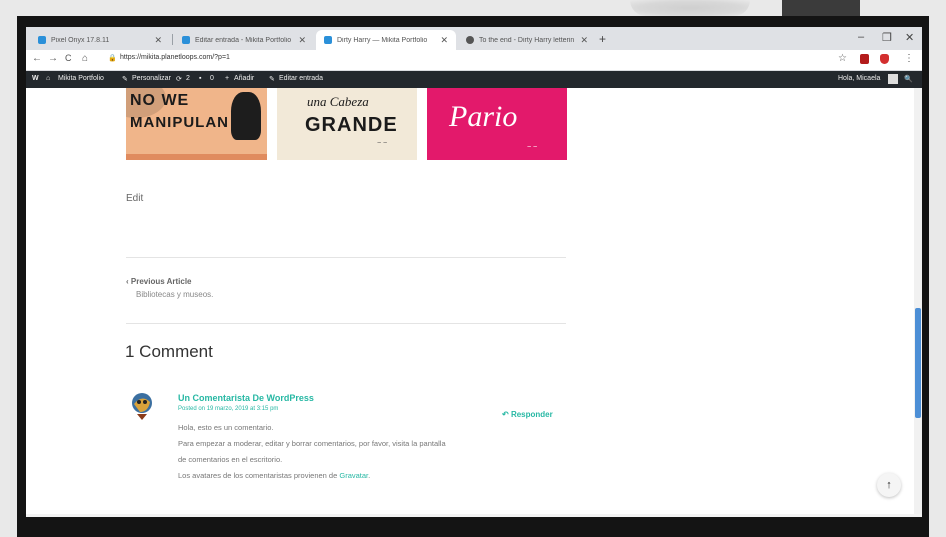 This screenshot has height=537, width=946. I want to click on background-block, so click(821, 8).